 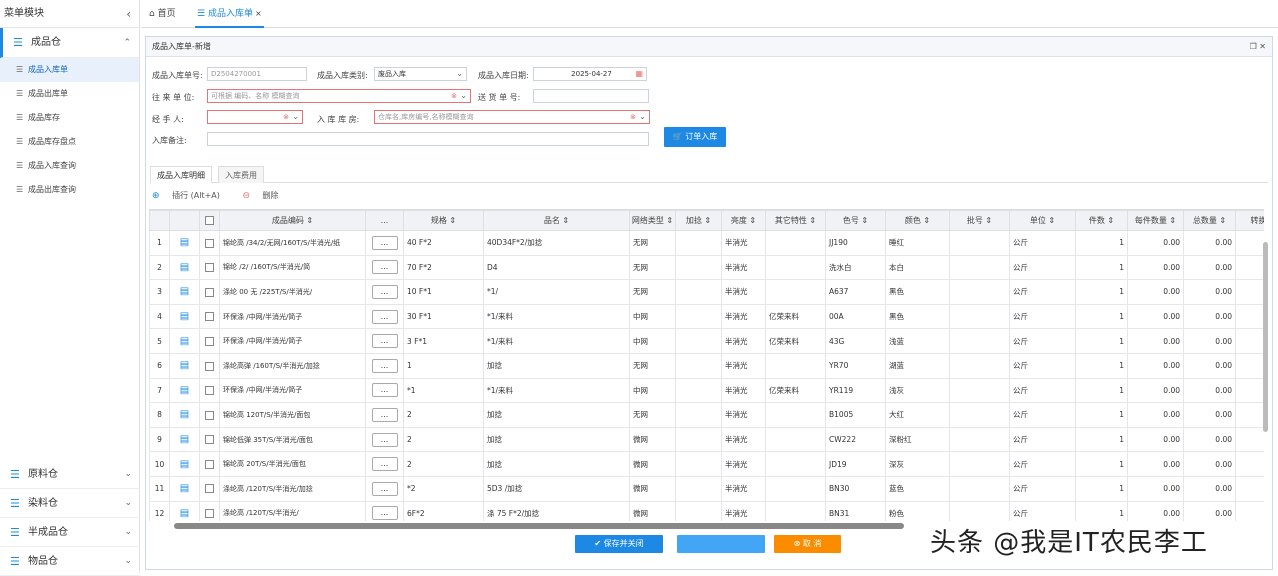 I want to click on sidebar-item-outbound-query: ☰ 成品出库查询, so click(x=69, y=190).